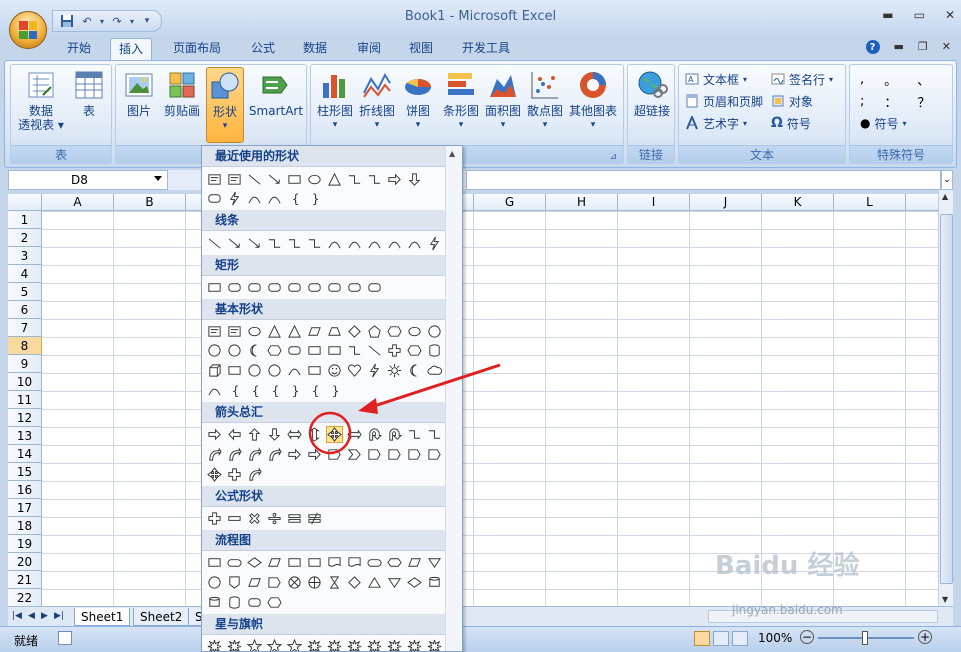 The image size is (961, 652). I want to click on basic-text-icon, so click(234, 331).